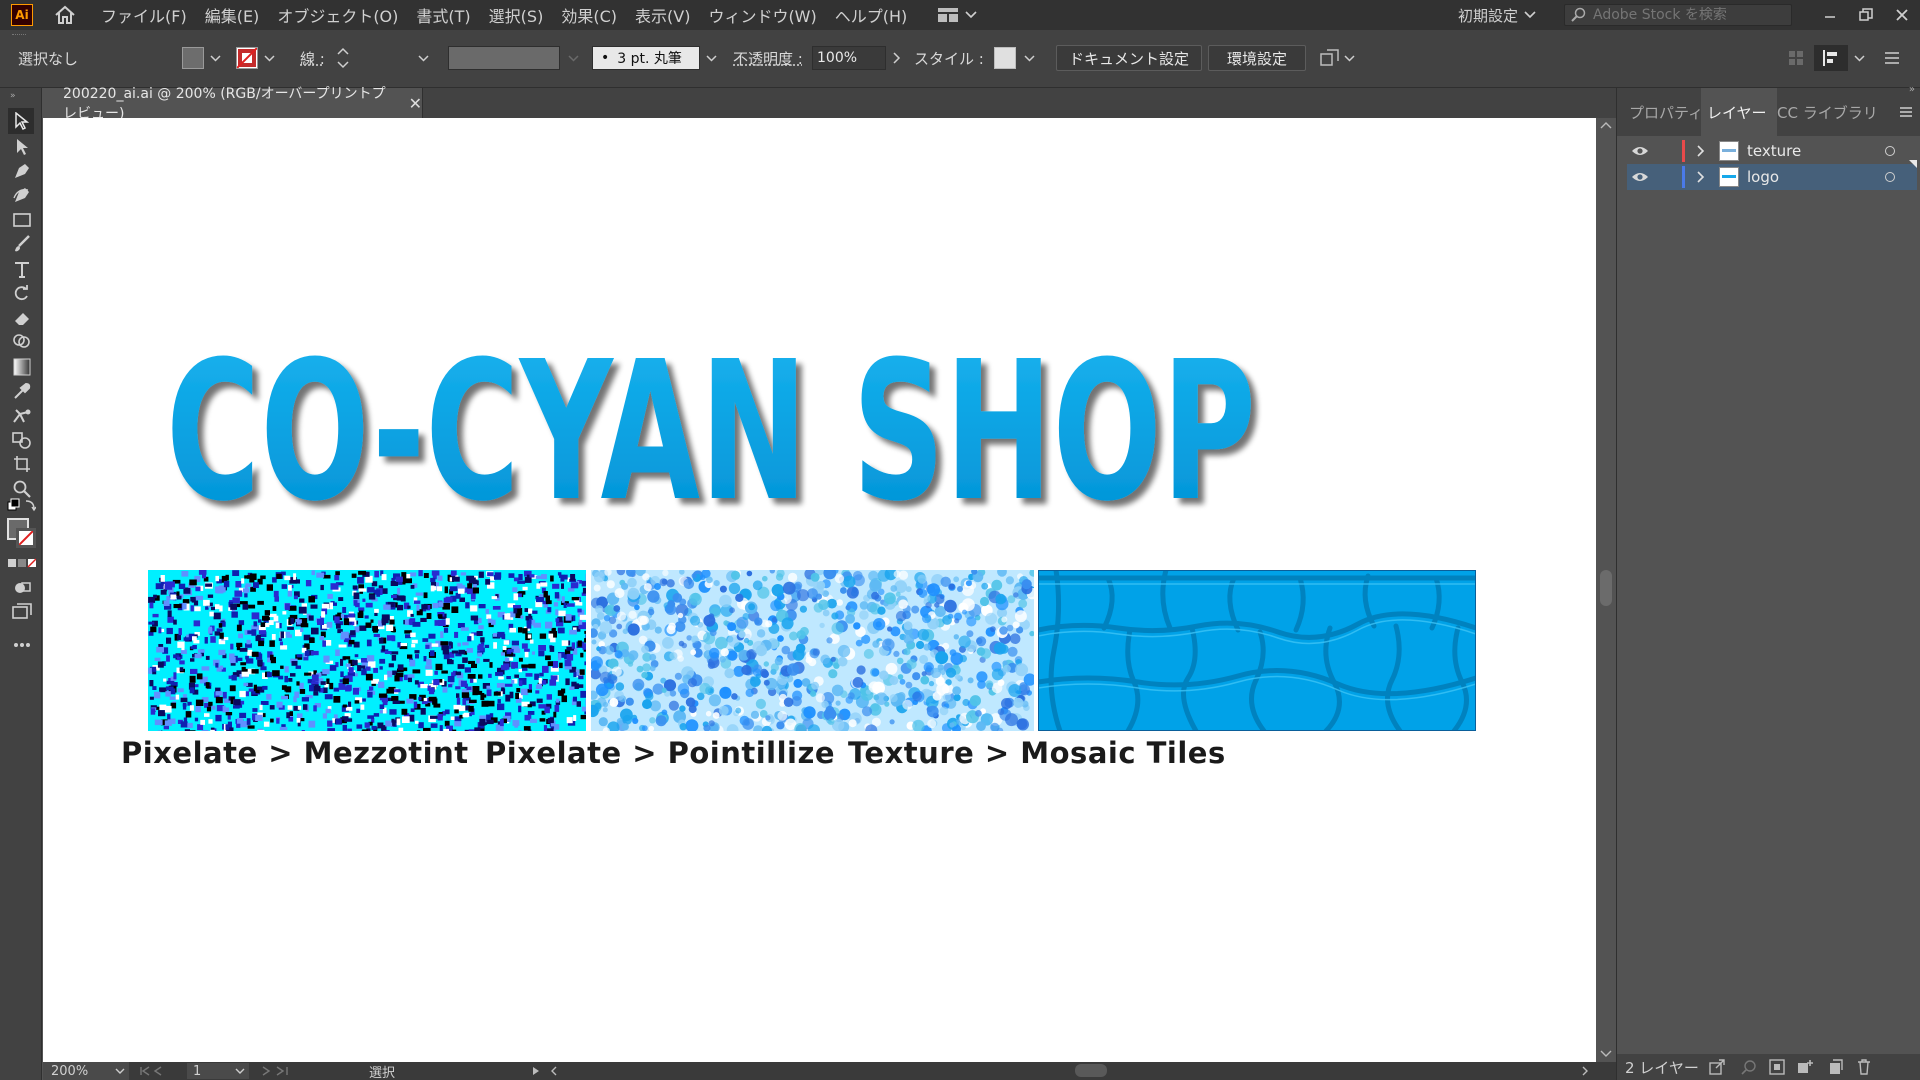 This screenshot has width=1920, height=1080. What do you see at coordinates (1772, 151) in the screenshot?
I see `layer-row-texture: texture` at bounding box center [1772, 151].